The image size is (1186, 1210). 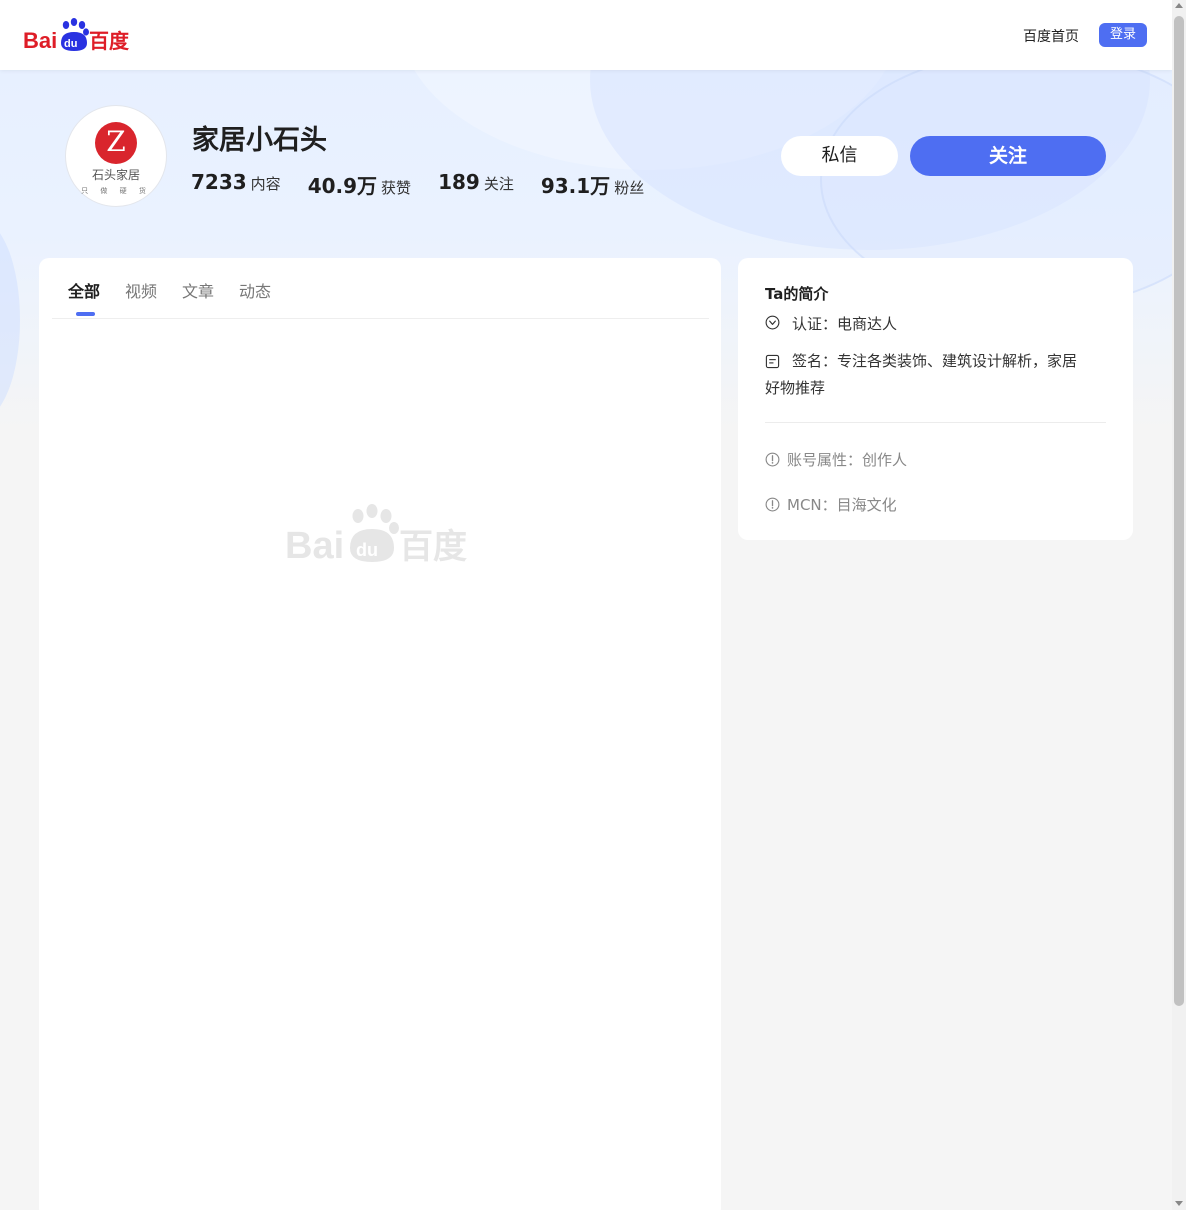 I want to click on stat-likes-count: 40.9万, so click(x=342, y=186).